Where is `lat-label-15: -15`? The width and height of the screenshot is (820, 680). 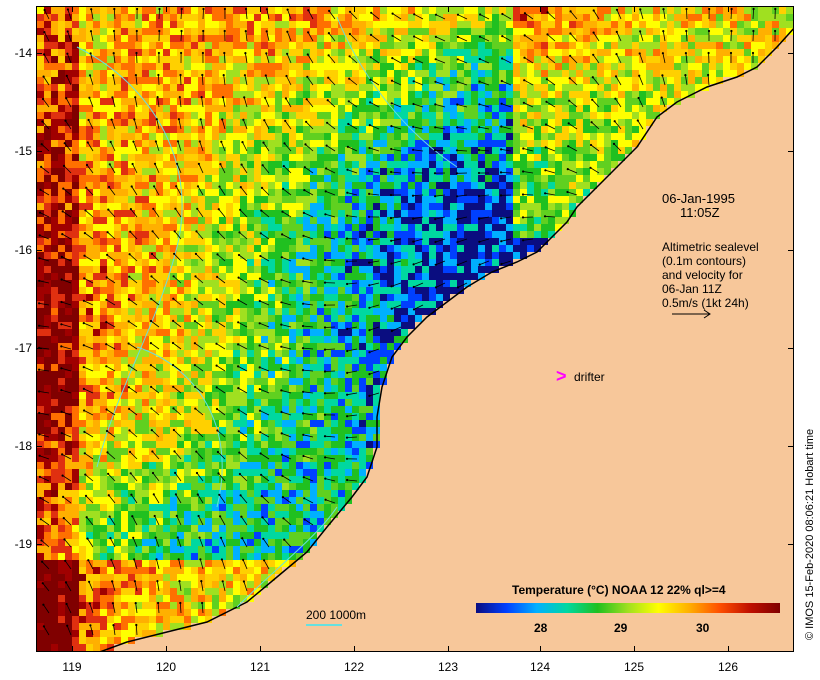
lat-label-15: -15 is located at coordinates (23, 151).